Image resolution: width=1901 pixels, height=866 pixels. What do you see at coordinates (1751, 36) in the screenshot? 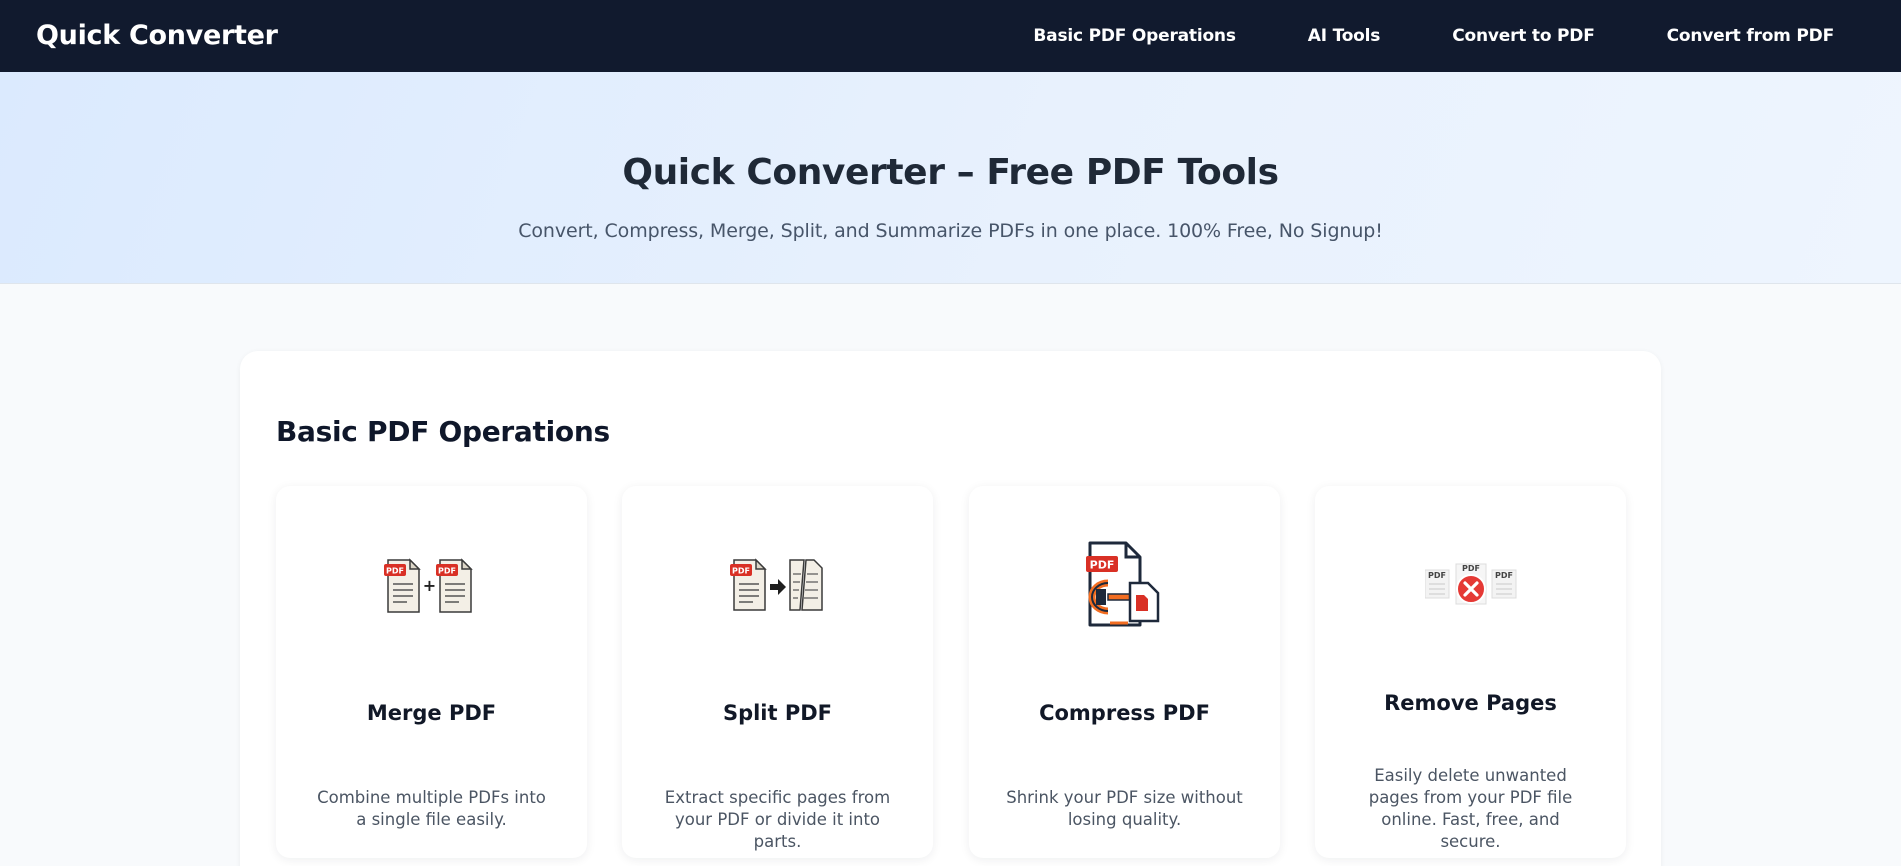
I see `nav-convert-from-pdf: Convert from PDF` at bounding box center [1751, 36].